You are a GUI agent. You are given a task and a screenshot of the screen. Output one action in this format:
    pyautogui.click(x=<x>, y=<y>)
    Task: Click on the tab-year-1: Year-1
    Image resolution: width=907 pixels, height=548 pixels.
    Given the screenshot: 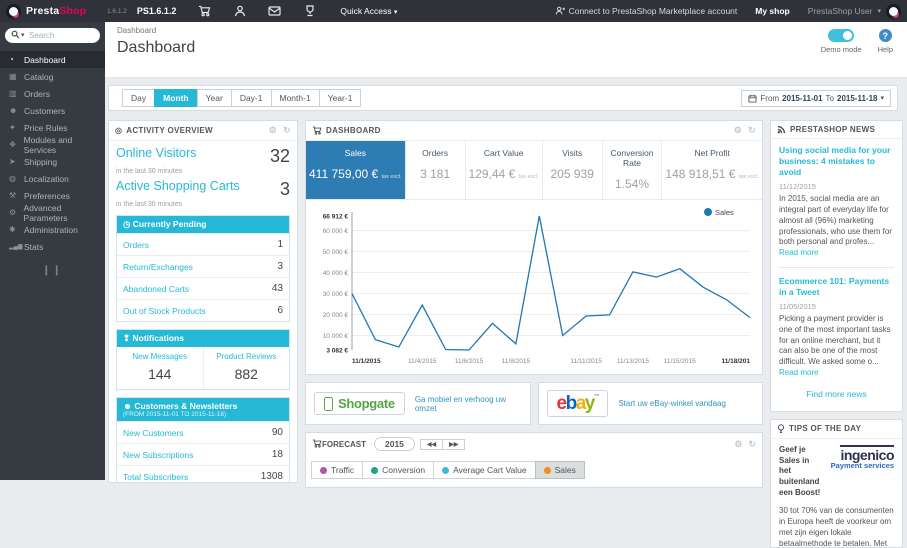 What is the action you would take?
    pyautogui.click(x=340, y=98)
    